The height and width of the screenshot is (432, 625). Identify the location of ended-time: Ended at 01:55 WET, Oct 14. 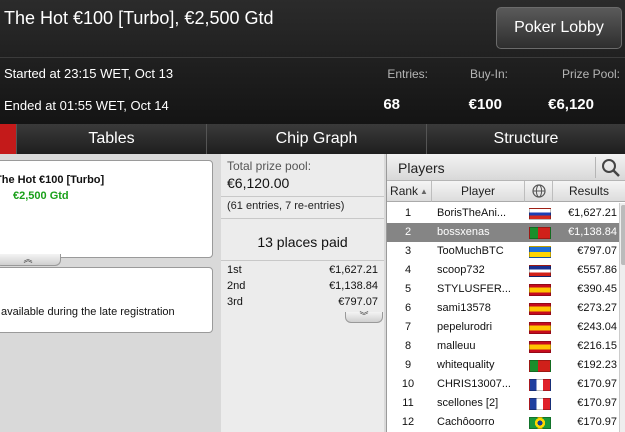
(86, 105).